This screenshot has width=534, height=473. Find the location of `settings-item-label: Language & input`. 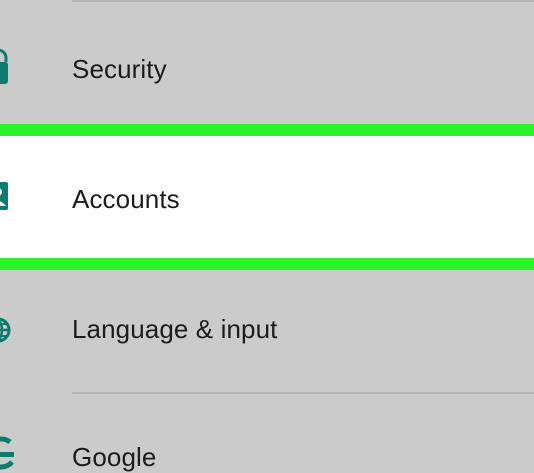

settings-item-label: Language & input is located at coordinates (175, 329).